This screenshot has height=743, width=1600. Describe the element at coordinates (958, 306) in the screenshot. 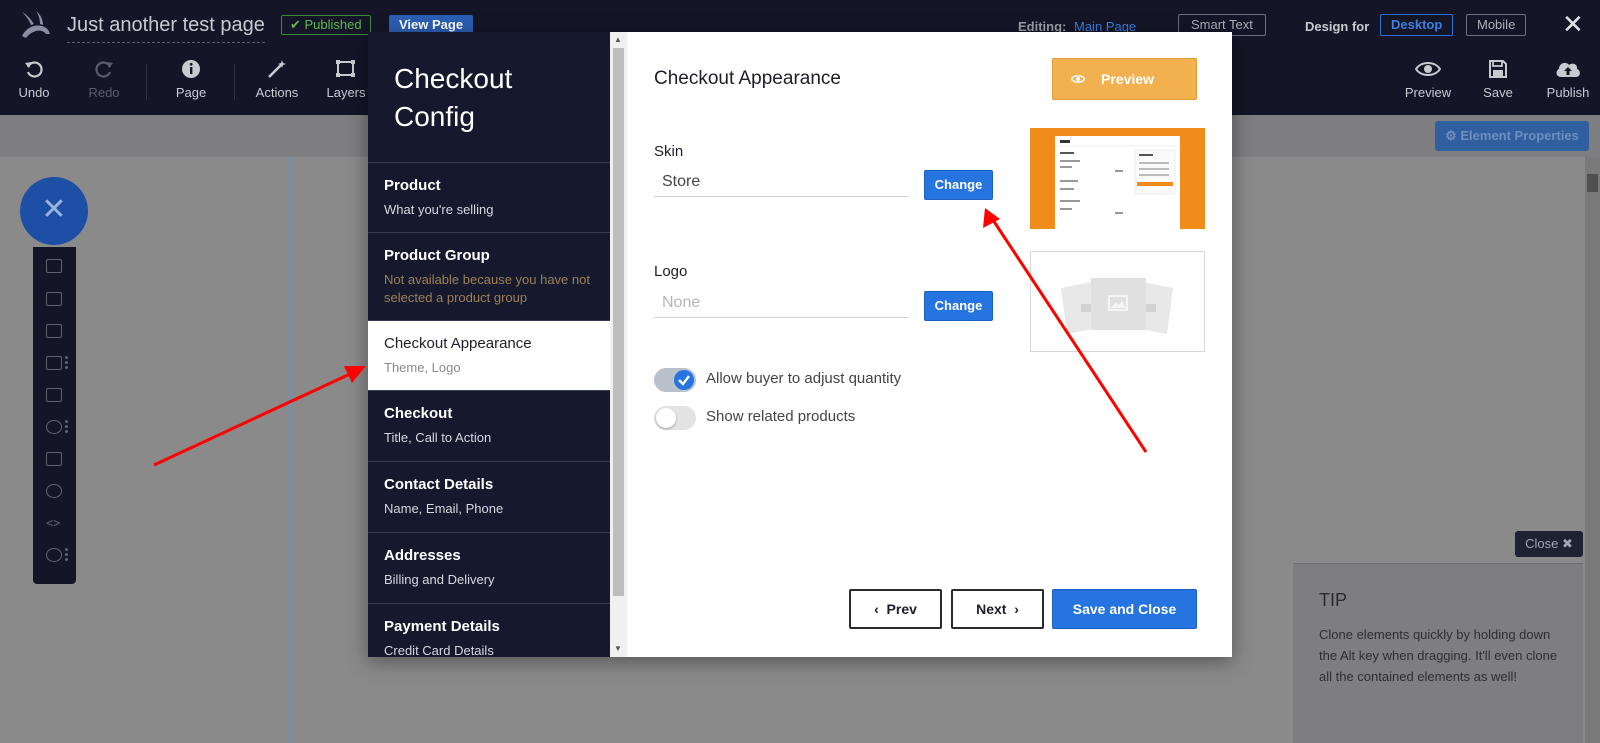

I see `change-logo-button: Change` at that location.